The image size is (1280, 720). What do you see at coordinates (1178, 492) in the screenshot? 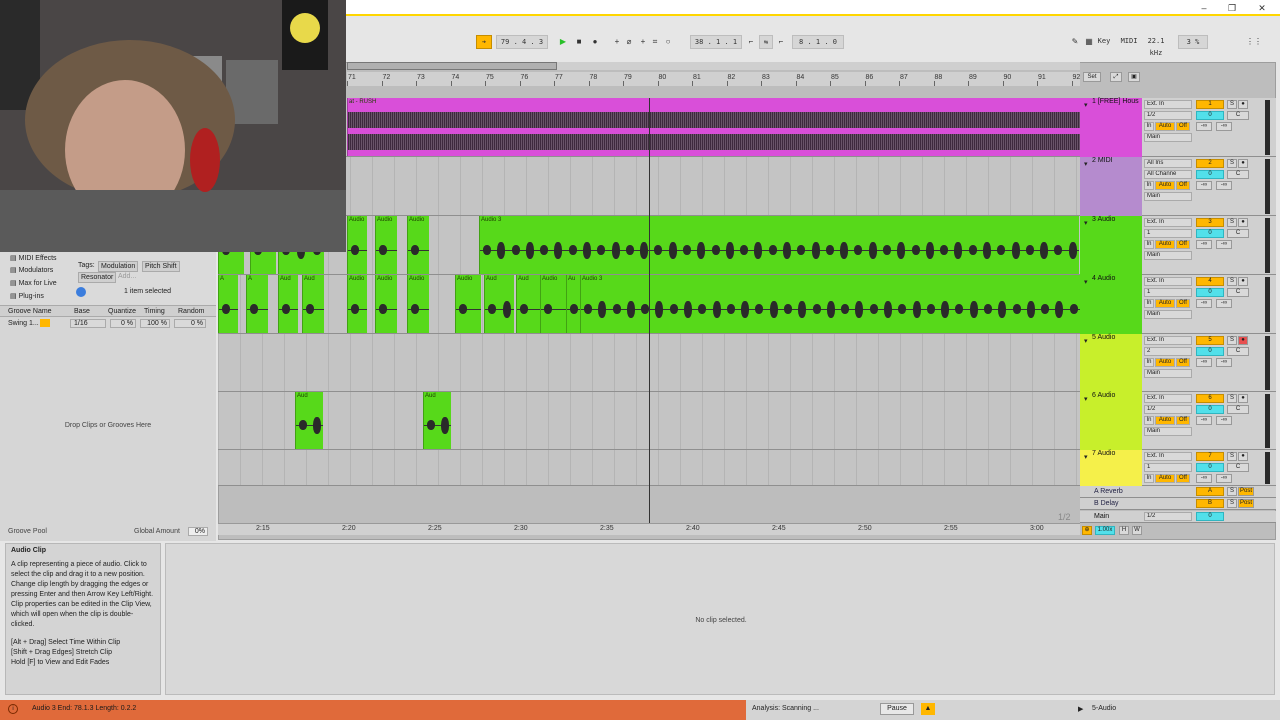
I see `return-track-a: A Reverb A S Post` at bounding box center [1178, 492].